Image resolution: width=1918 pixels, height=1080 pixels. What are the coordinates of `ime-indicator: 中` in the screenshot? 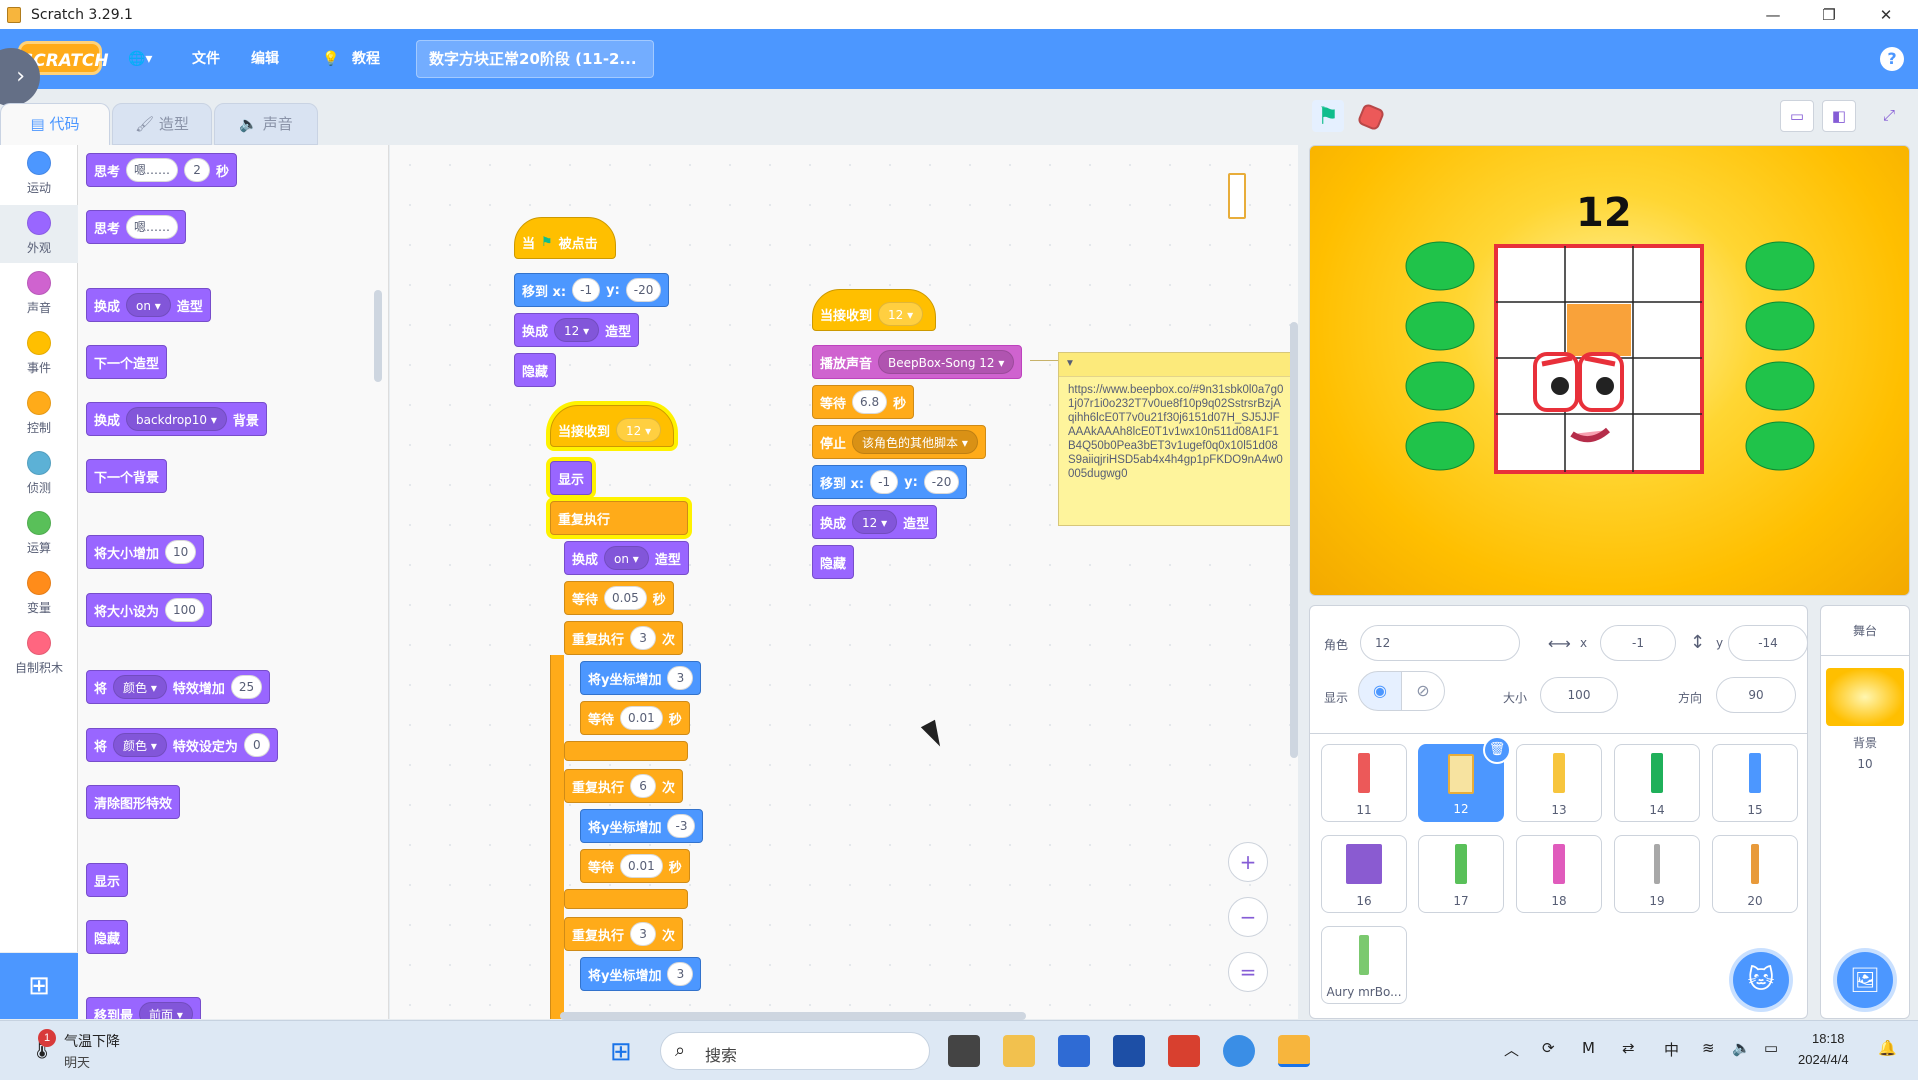 It's located at (1671, 1049).